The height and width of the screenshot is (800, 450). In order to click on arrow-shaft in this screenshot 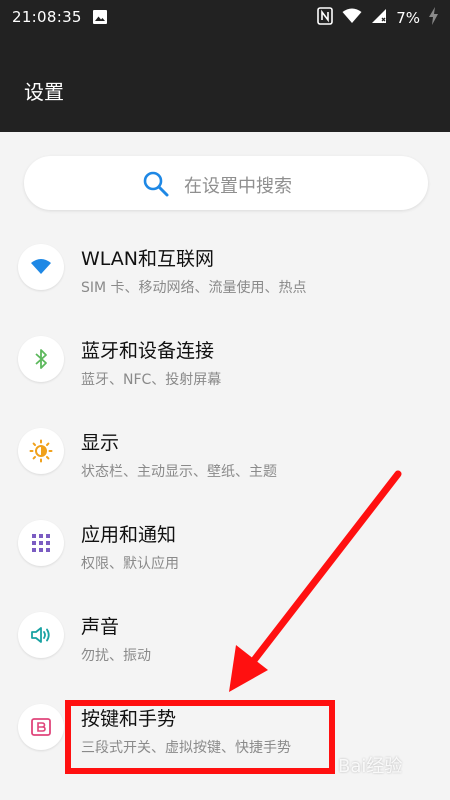, I will do `click(323, 571)`.